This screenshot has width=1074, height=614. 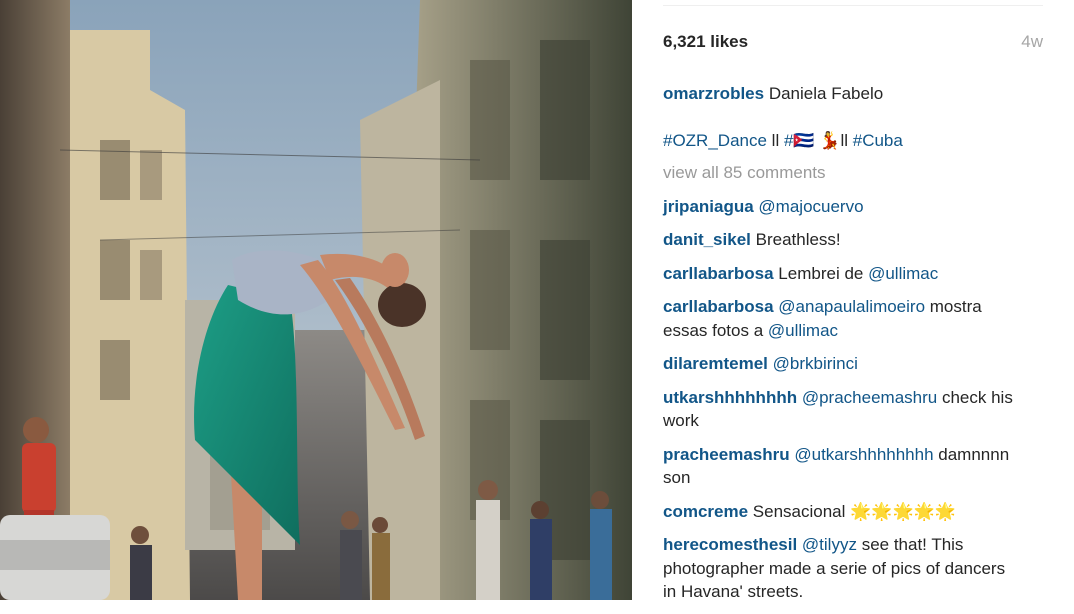 I want to click on comment-item: jripaniagua @majocuervo, so click(x=843, y=207).